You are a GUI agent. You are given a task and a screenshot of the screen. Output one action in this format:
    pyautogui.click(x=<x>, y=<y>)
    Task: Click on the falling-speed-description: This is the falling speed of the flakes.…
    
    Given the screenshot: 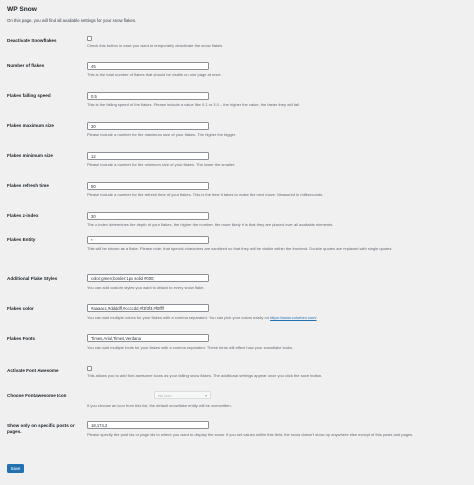 What is the action you would take?
    pyautogui.click(x=194, y=104)
    